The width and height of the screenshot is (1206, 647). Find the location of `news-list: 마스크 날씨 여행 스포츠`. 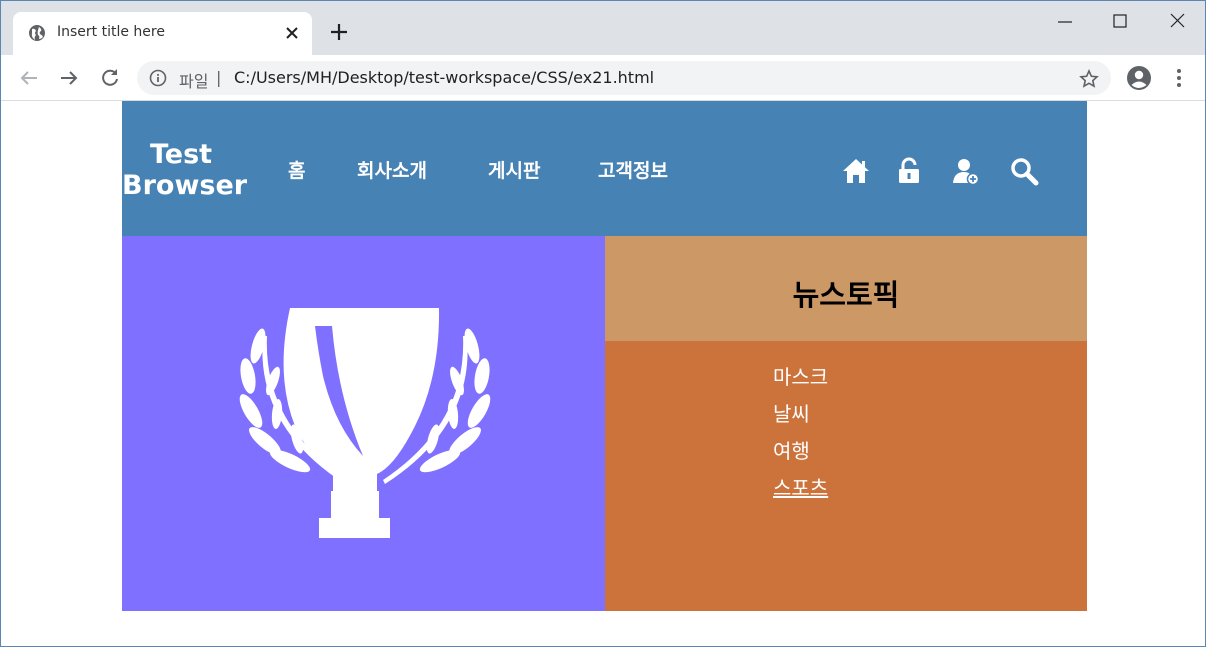

news-list: 마스크 날씨 여행 스포츠 is located at coordinates (800, 433).